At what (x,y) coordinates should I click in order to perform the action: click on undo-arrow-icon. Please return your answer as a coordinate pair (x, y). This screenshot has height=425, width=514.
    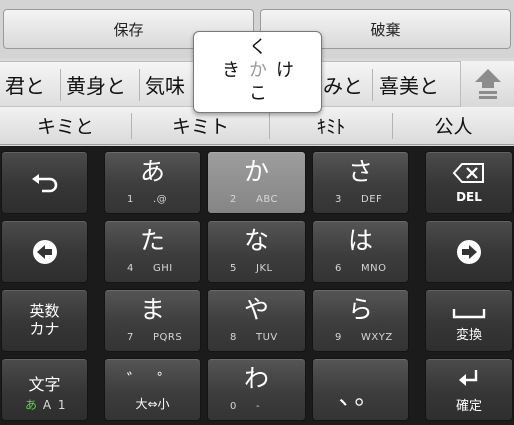
    Looking at the image, I should click on (44, 182).